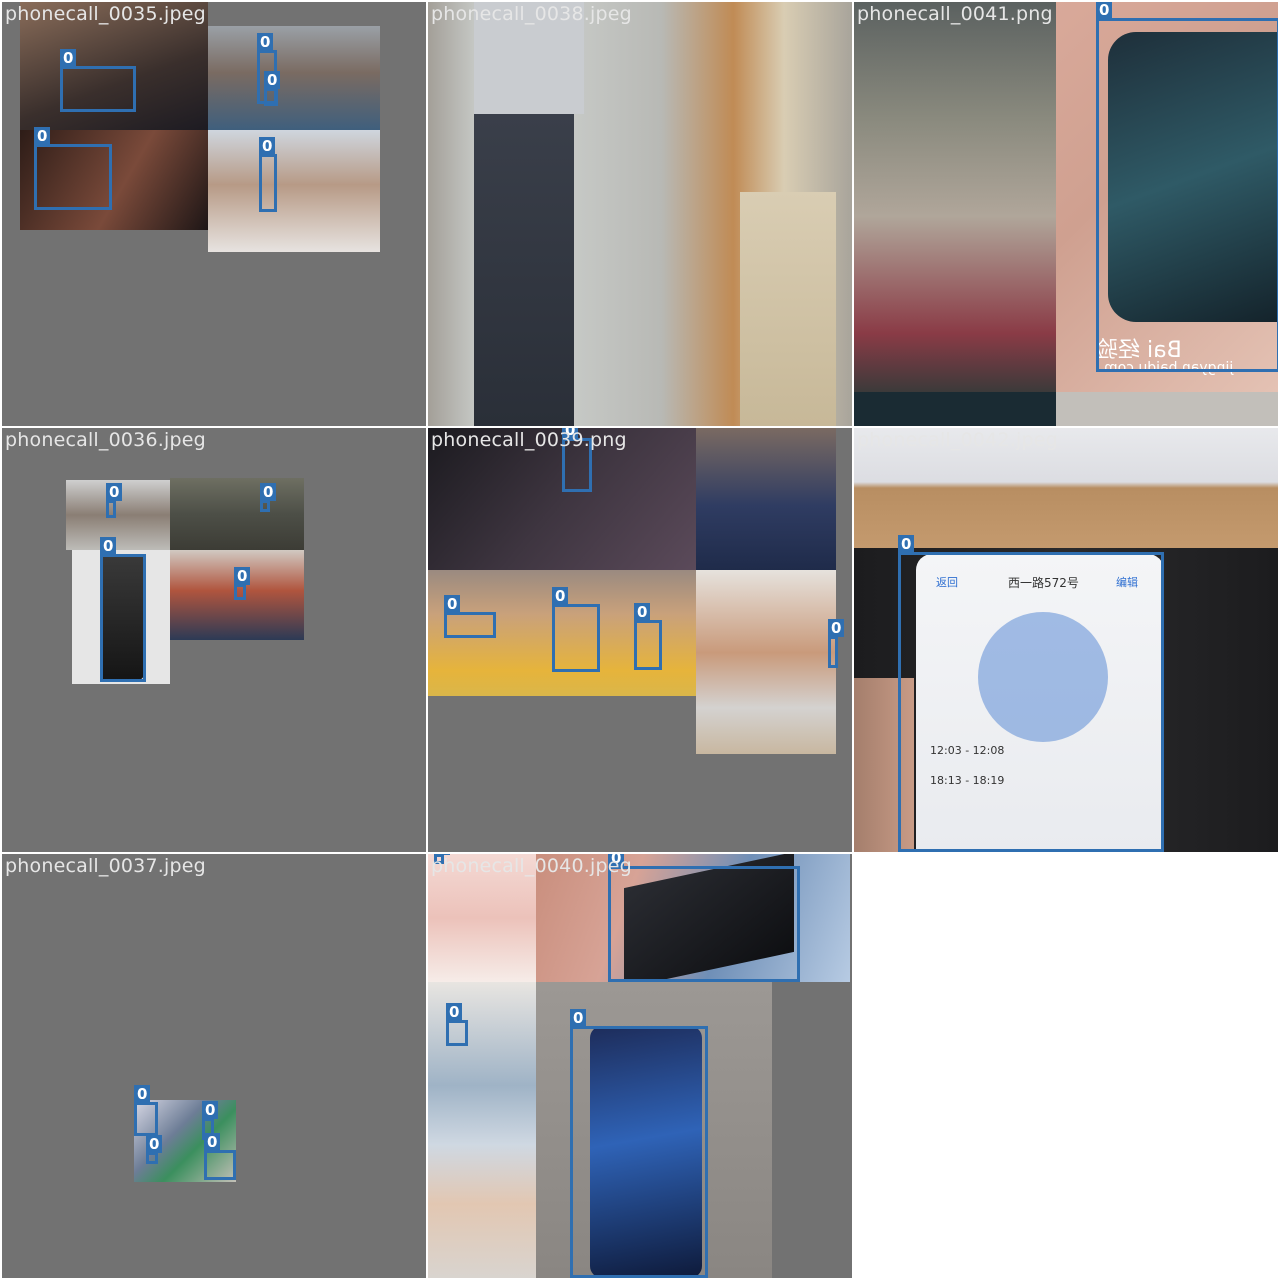 The height and width of the screenshot is (1280, 1280). I want to click on tile-filename: phonecall_0041.png, so click(955, 14).